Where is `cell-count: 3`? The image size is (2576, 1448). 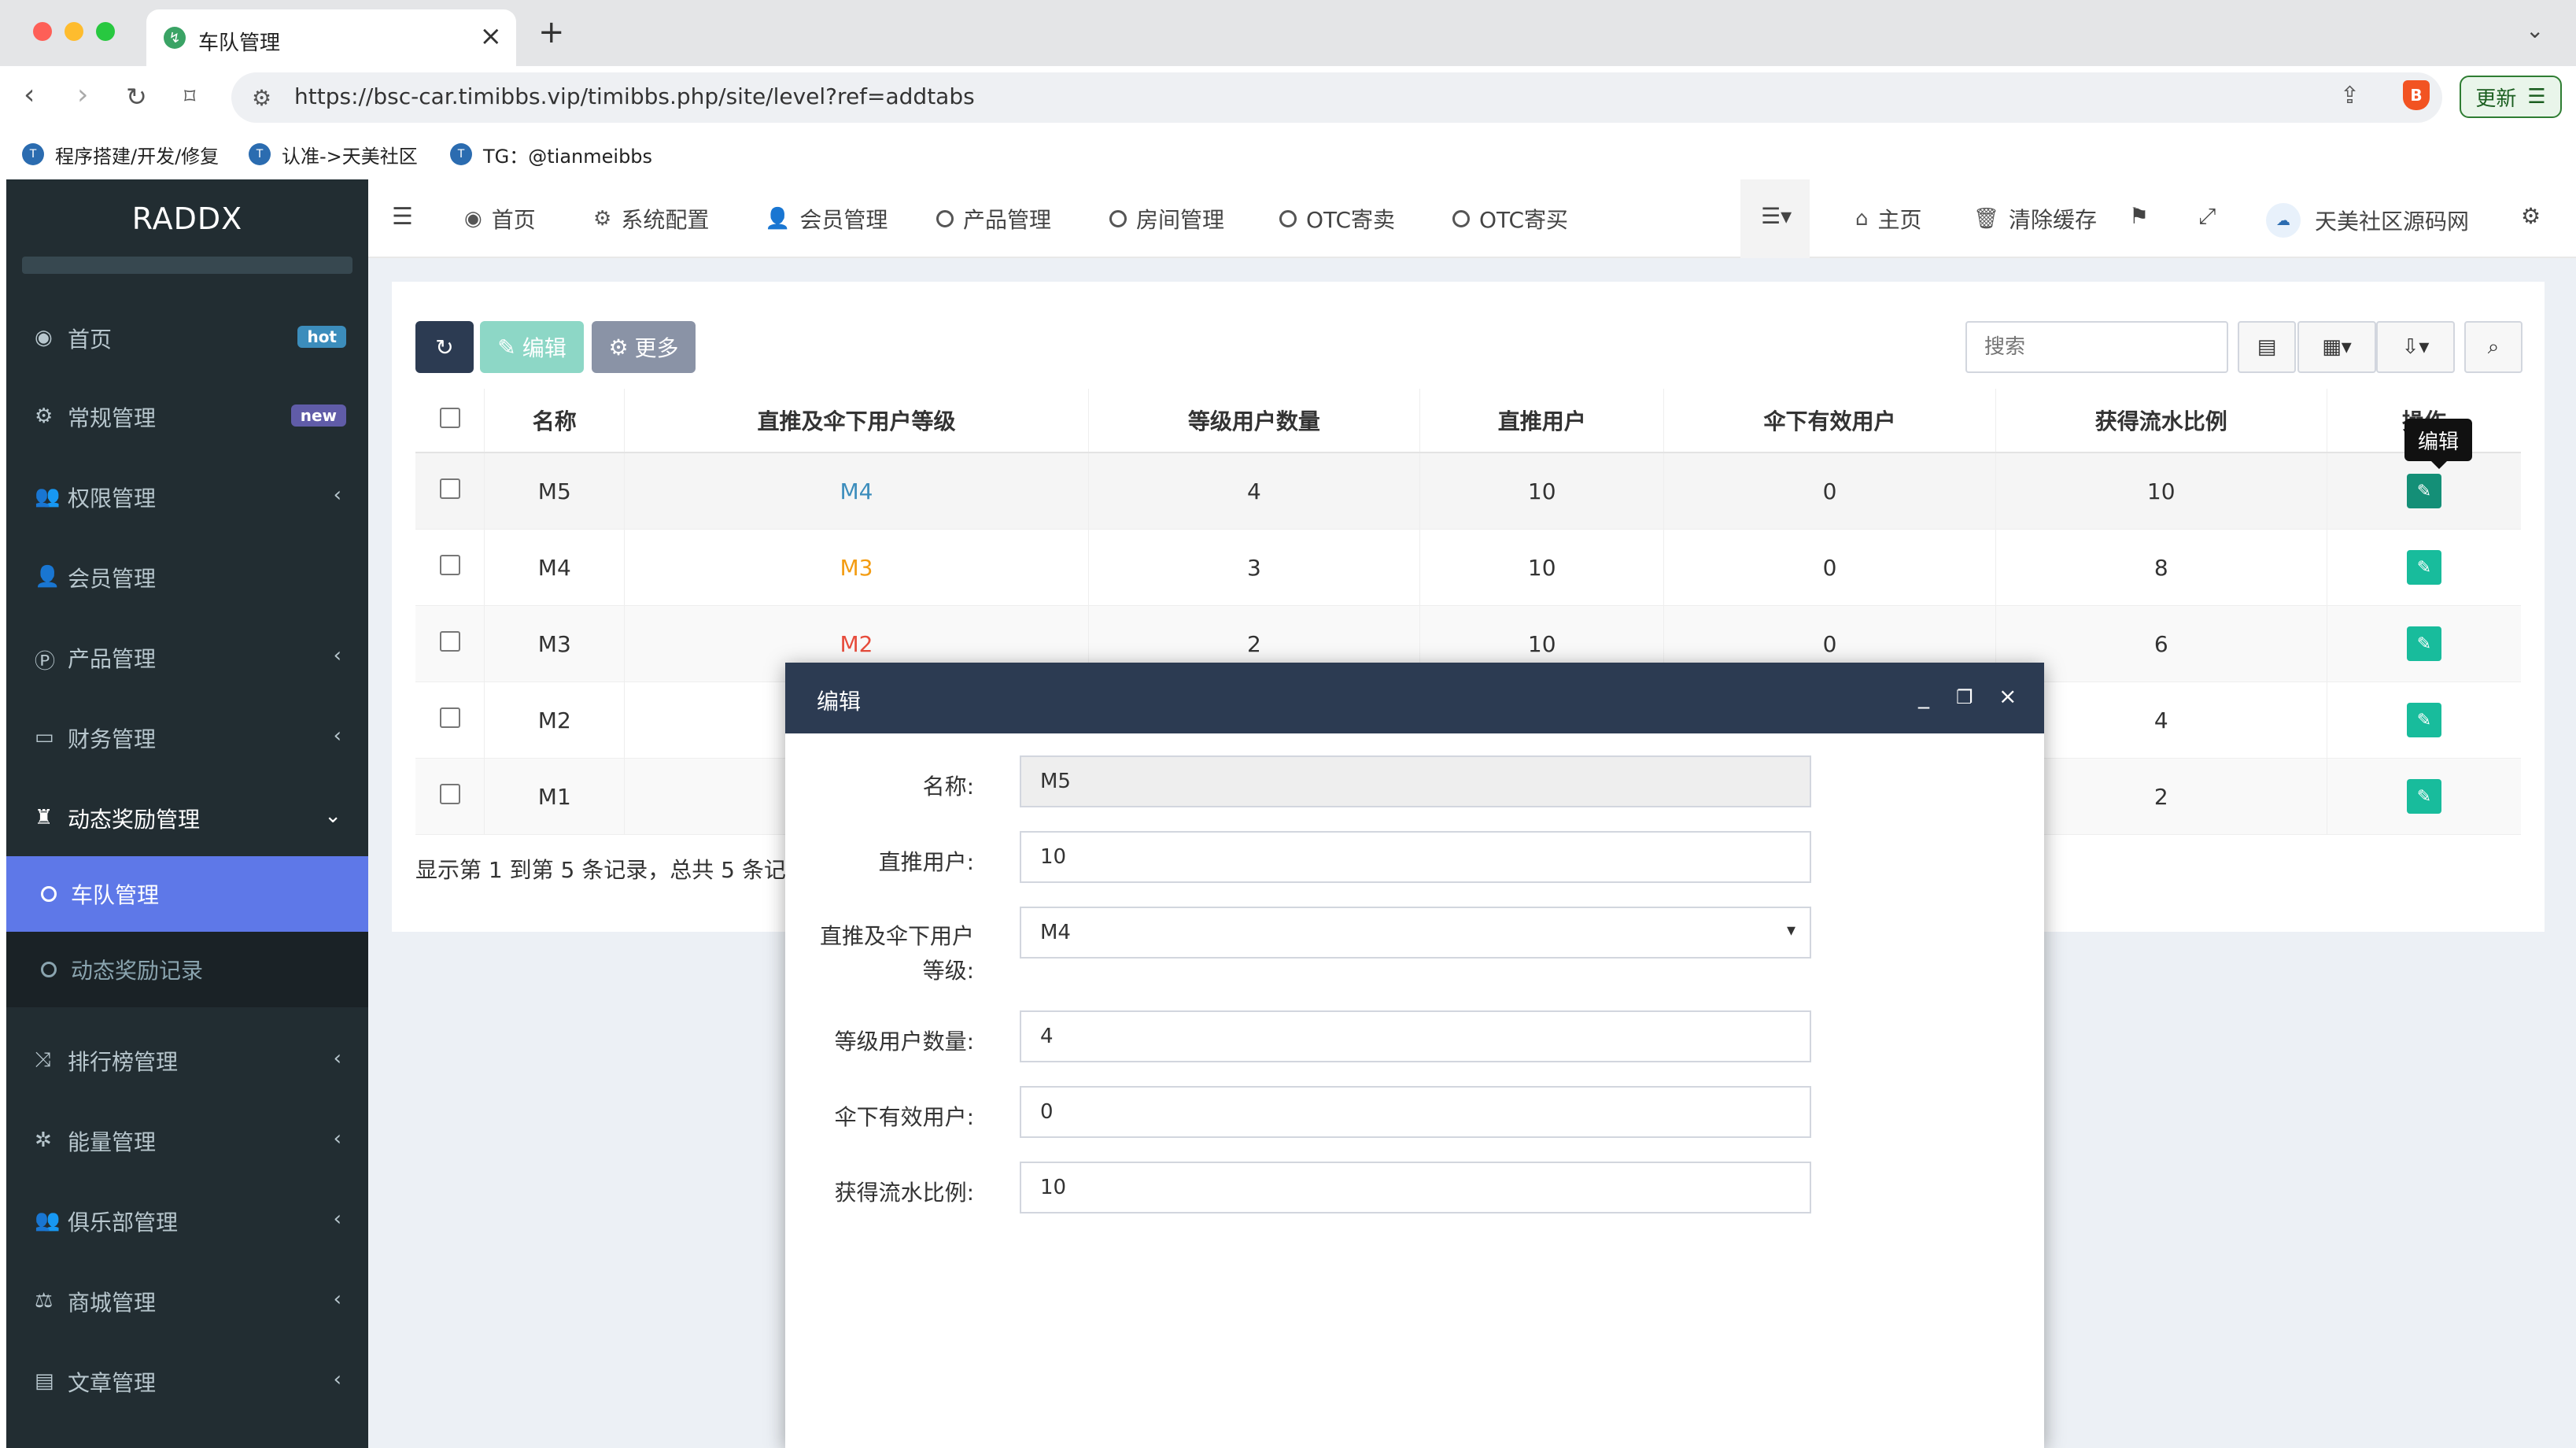
cell-count: 3 is located at coordinates (1254, 568).